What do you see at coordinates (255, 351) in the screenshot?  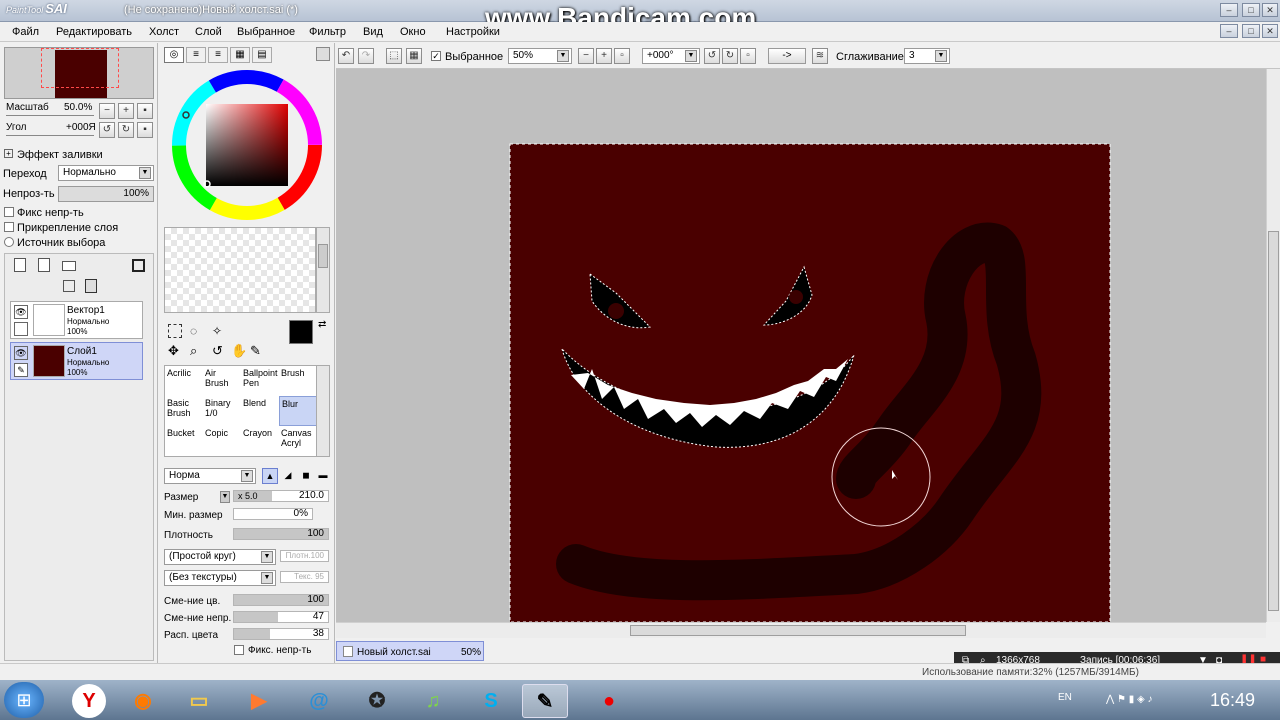 I see `eyedropper-icon: ✎` at bounding box center [255, 351].